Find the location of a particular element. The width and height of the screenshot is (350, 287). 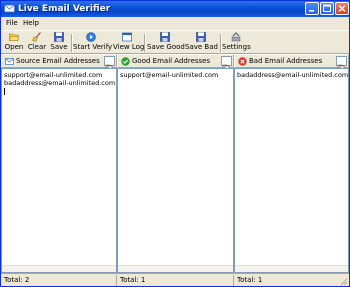

bad-total: Total: 1 is located at coordinates (250, 280).